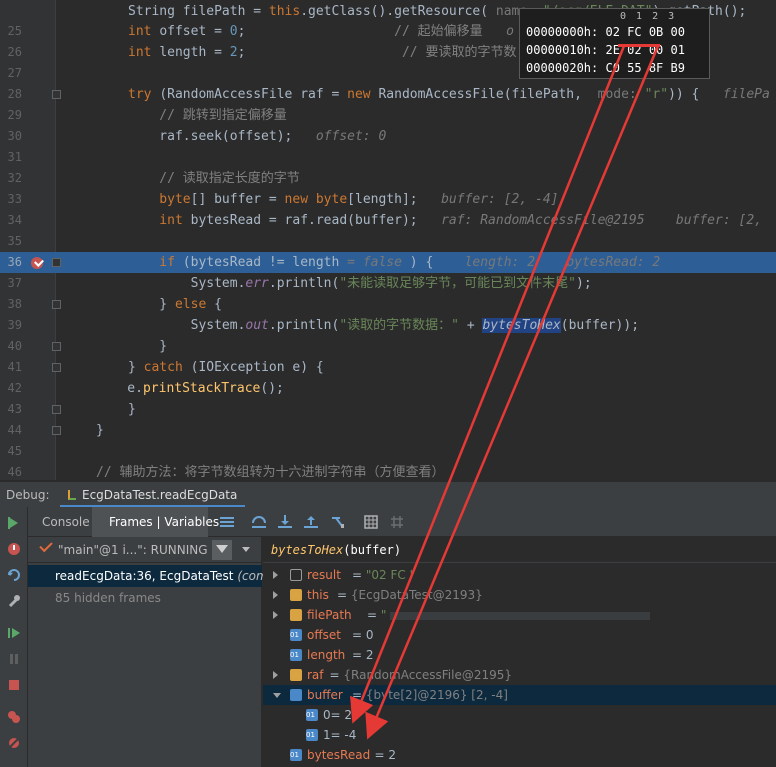 This screenshot has width=776, height=767. What do you see at coordinates (388, 157) in the screenshot?
I see `code-line: 31` at bounding box center [388, 157].